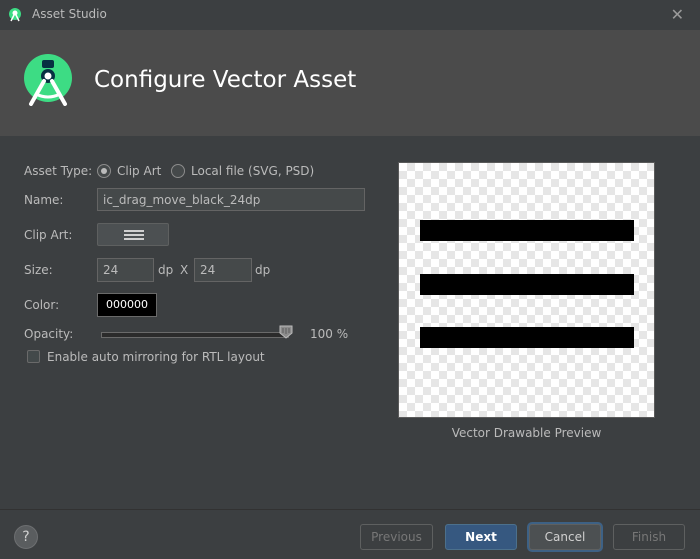 Image resolution: width=700 pixels, height=559 pixels. I want to click on size-separator: X, so click(184, 270).